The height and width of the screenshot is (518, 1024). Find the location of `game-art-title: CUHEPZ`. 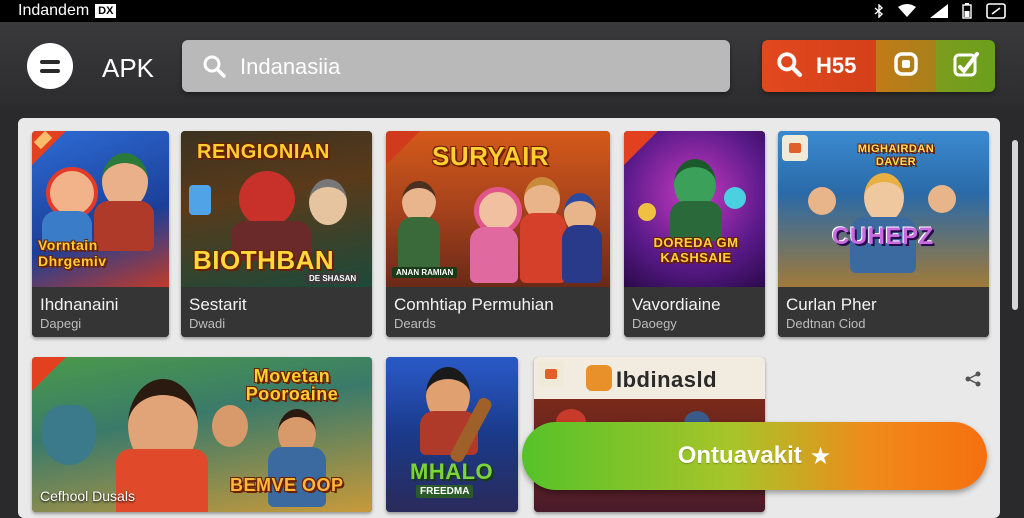

game-art-title: CUHEPZ is located at coordinates (883, 236).